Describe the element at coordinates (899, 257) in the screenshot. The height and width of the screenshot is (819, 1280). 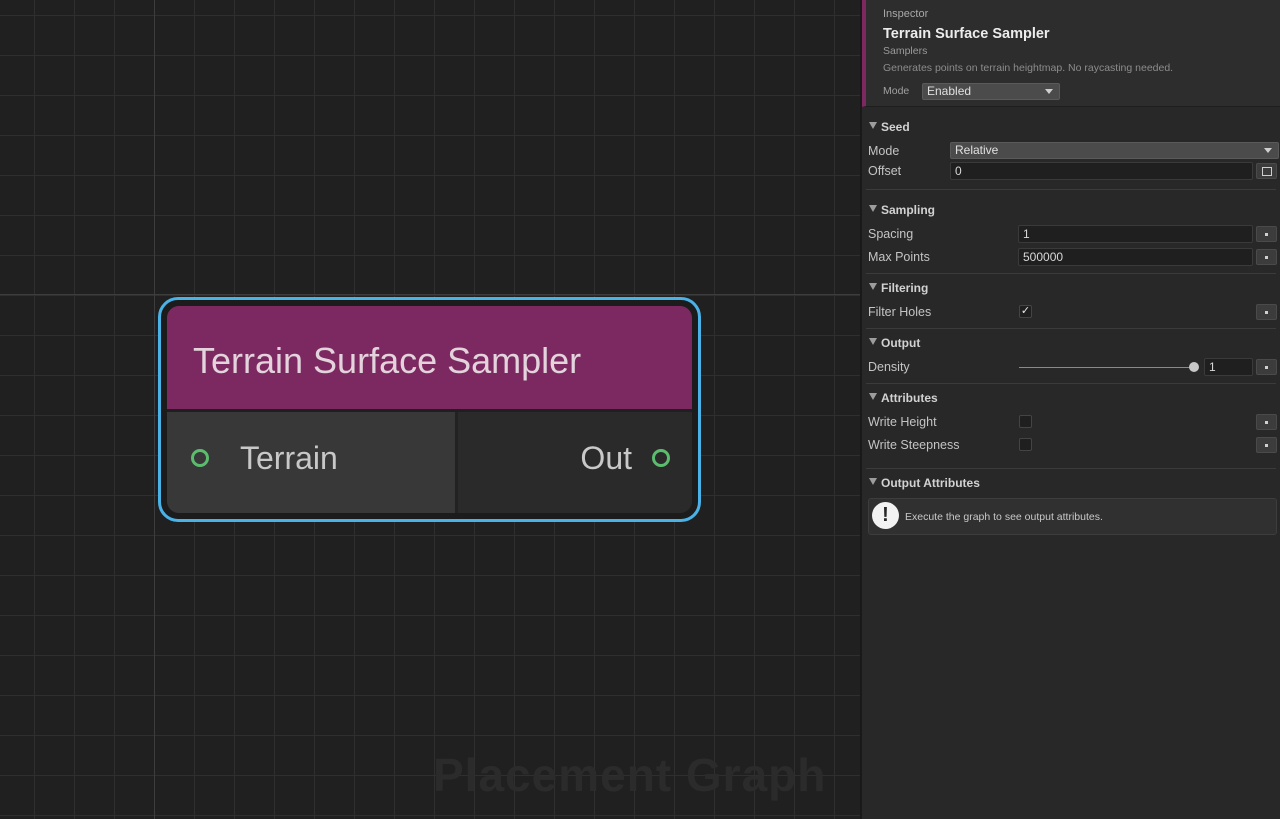
I see `max-points-label: Max Points` at that location.